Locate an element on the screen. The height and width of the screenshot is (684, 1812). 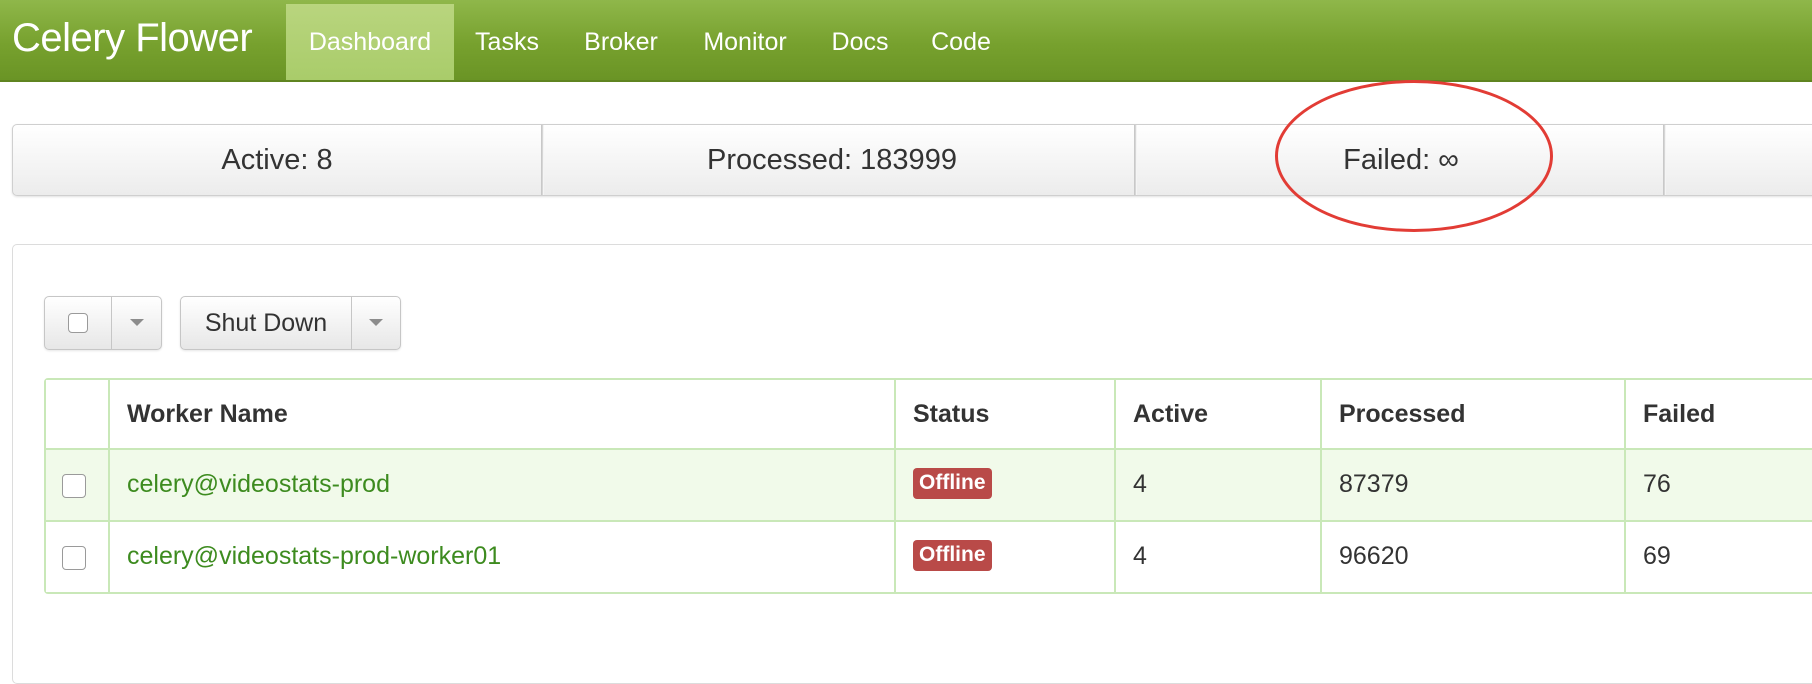
select-all-checkbox is located at coordinates (78, 322).